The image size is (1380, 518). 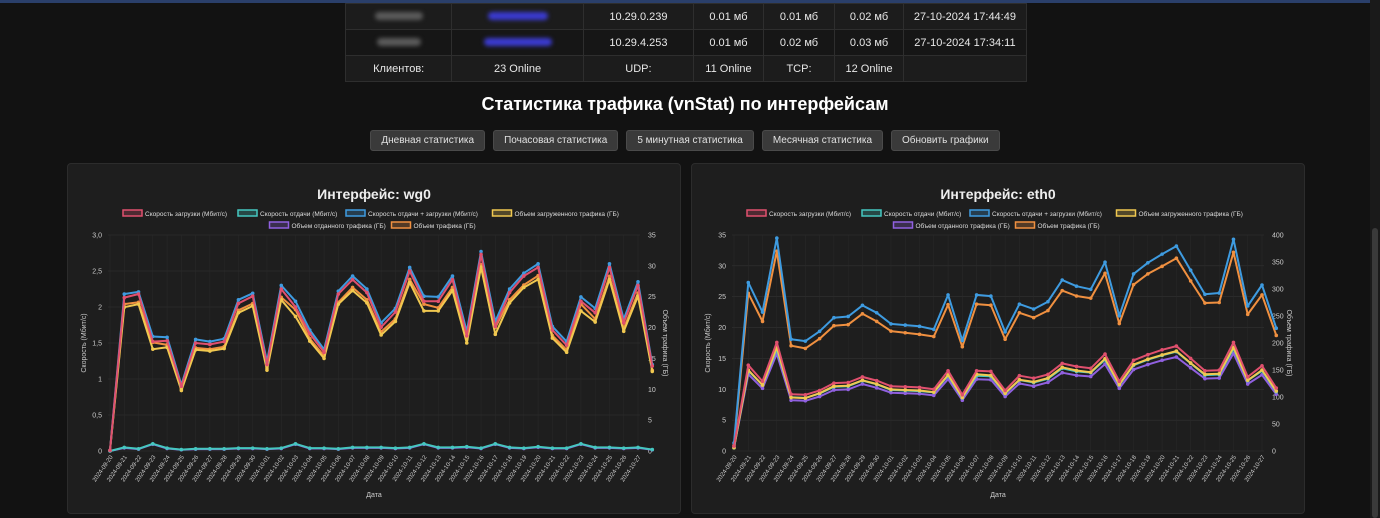 I want to click on y2-tick-label: 100, so click(x=1278, y=398).